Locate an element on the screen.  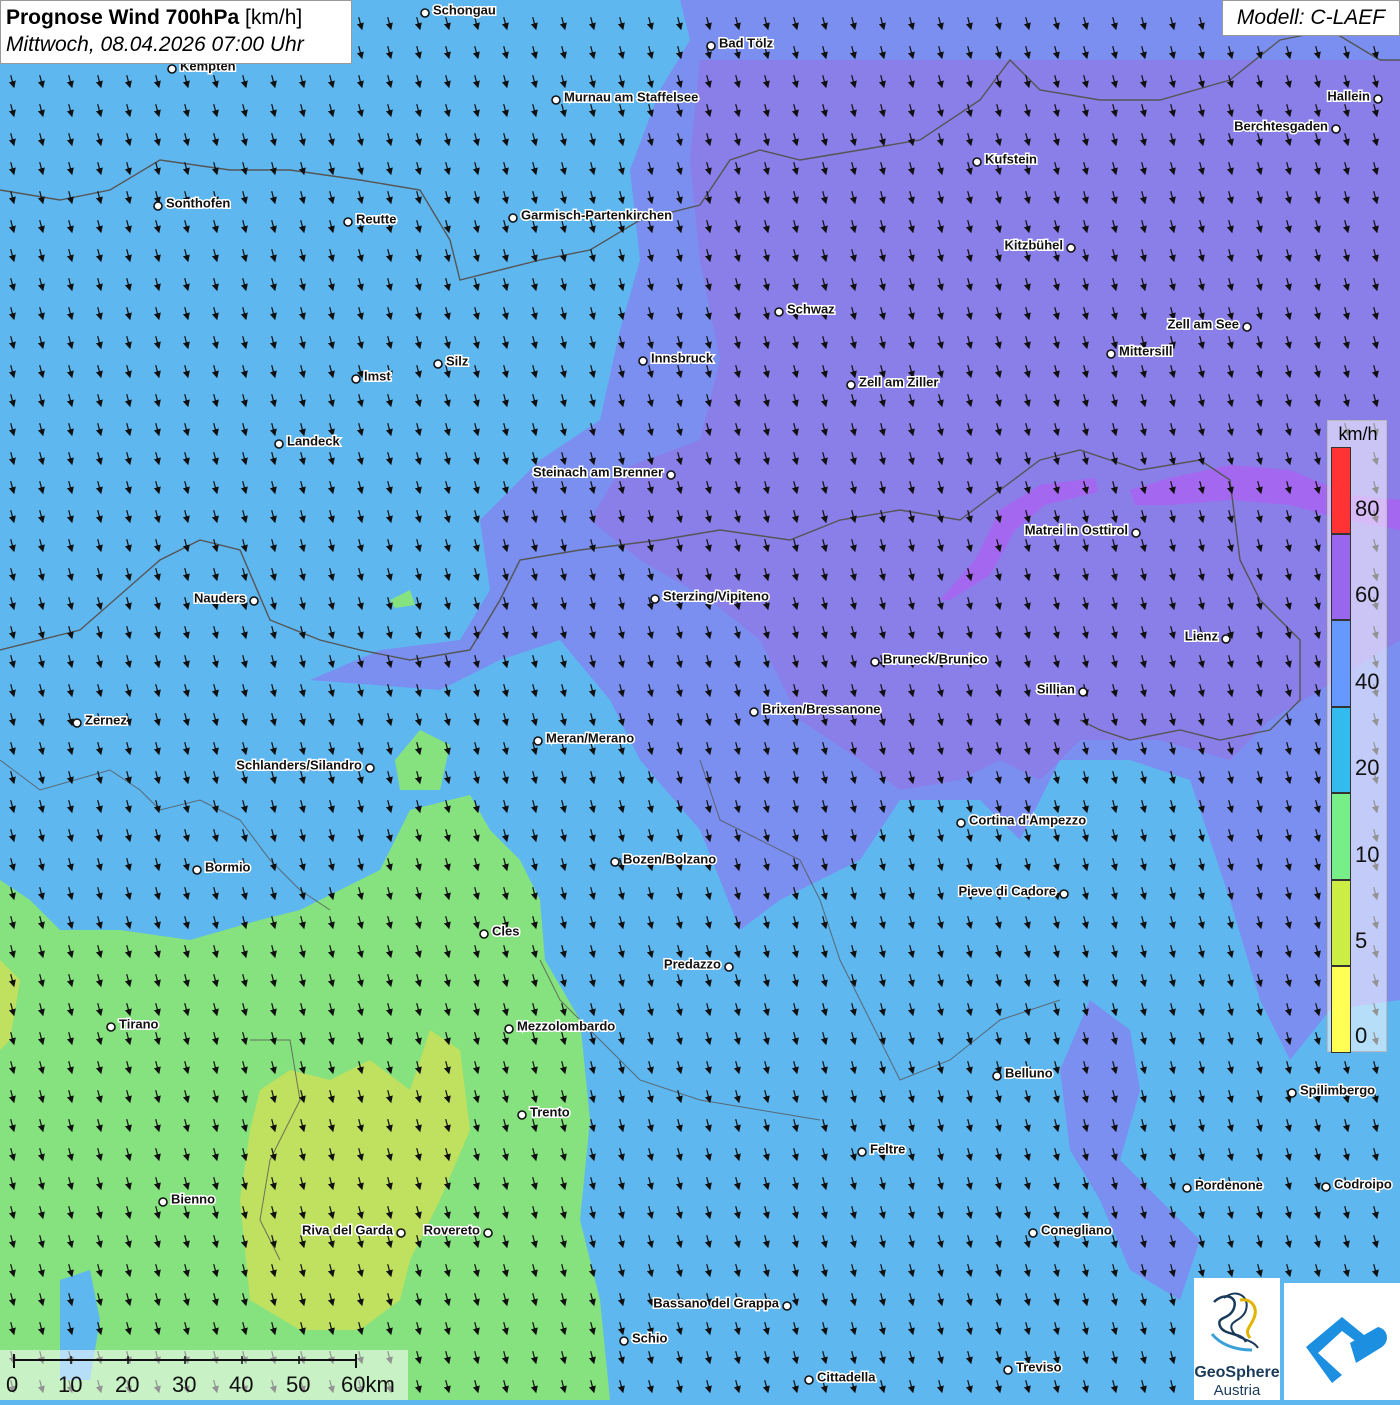
city-label: Cles is located at coordinates (505, 930).